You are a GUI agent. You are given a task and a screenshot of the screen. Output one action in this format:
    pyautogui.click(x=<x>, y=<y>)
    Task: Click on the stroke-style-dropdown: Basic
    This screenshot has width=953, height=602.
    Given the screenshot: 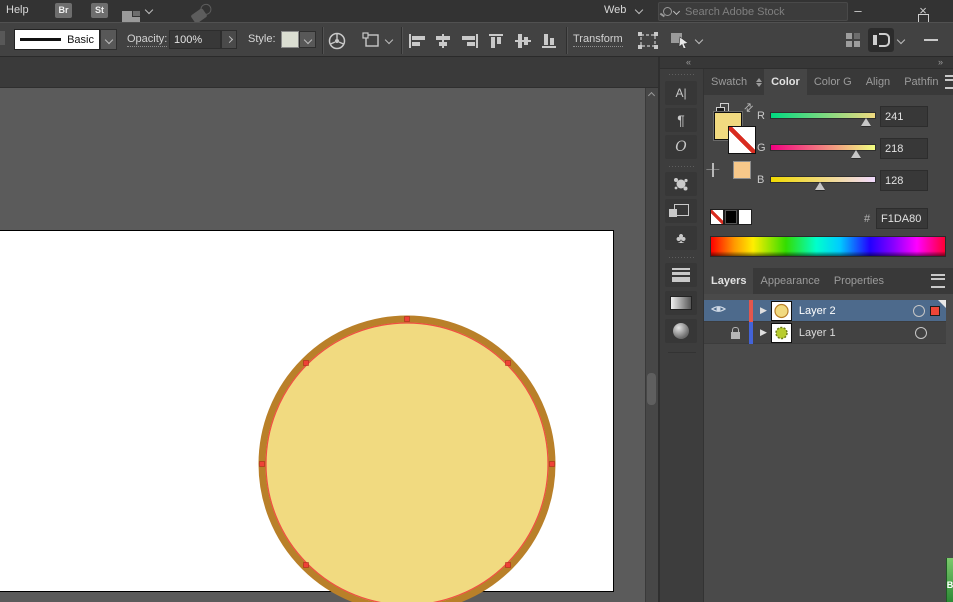 What is the action you would take?
    pyautogui.click(x=57, y=39)
    